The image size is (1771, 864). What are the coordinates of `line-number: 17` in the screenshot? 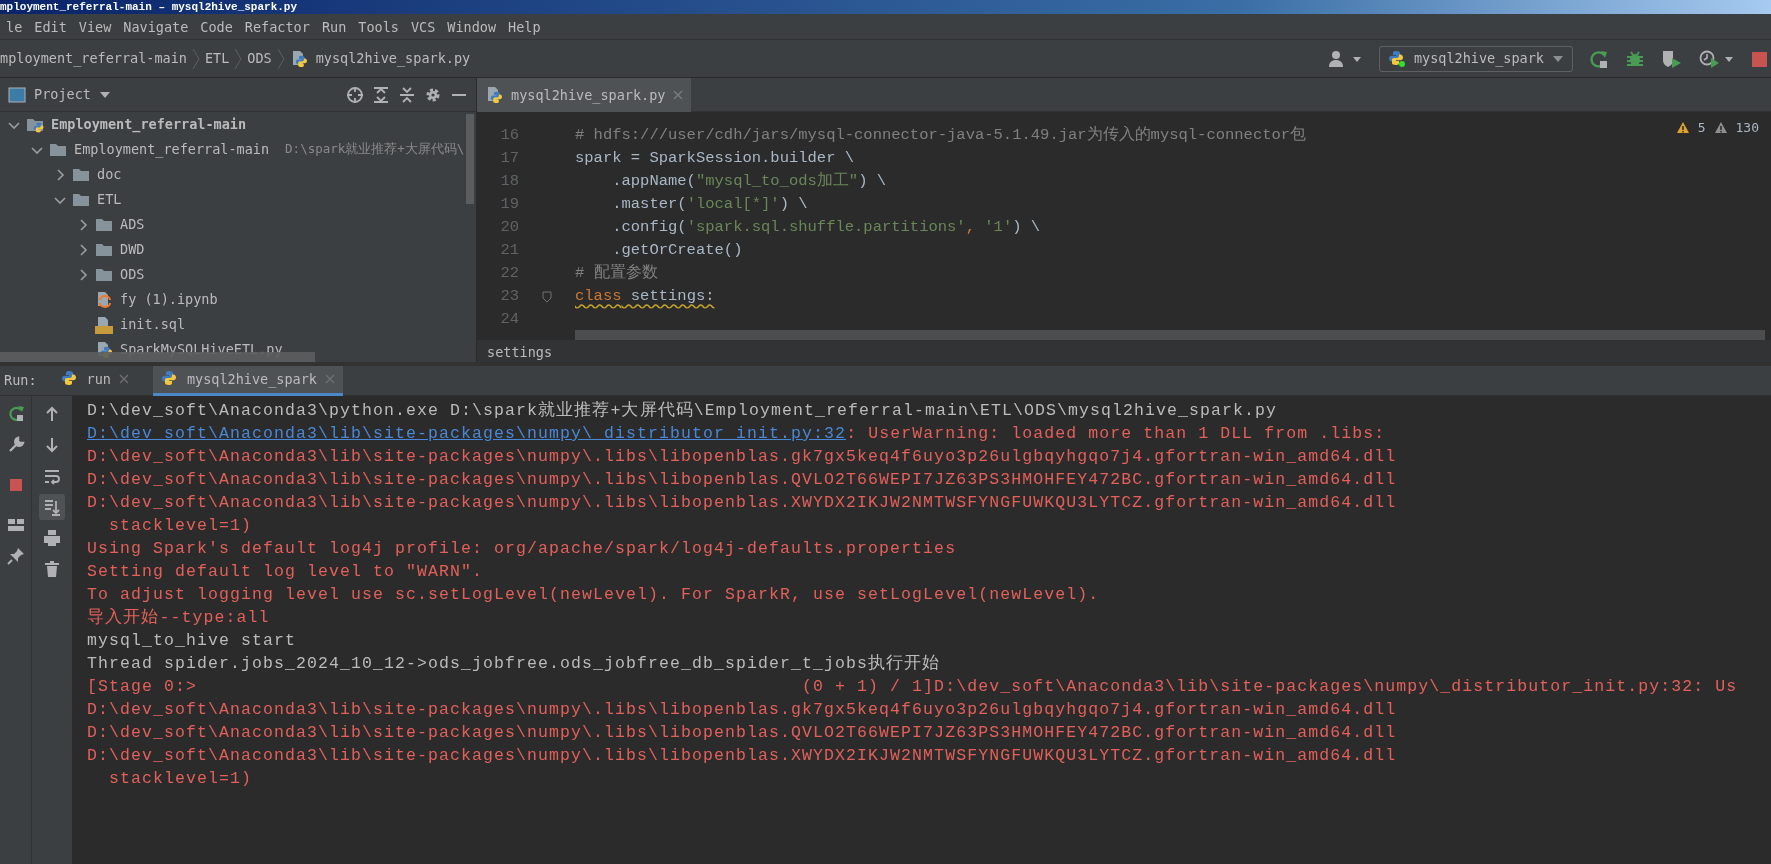 It's located at (509, 158).